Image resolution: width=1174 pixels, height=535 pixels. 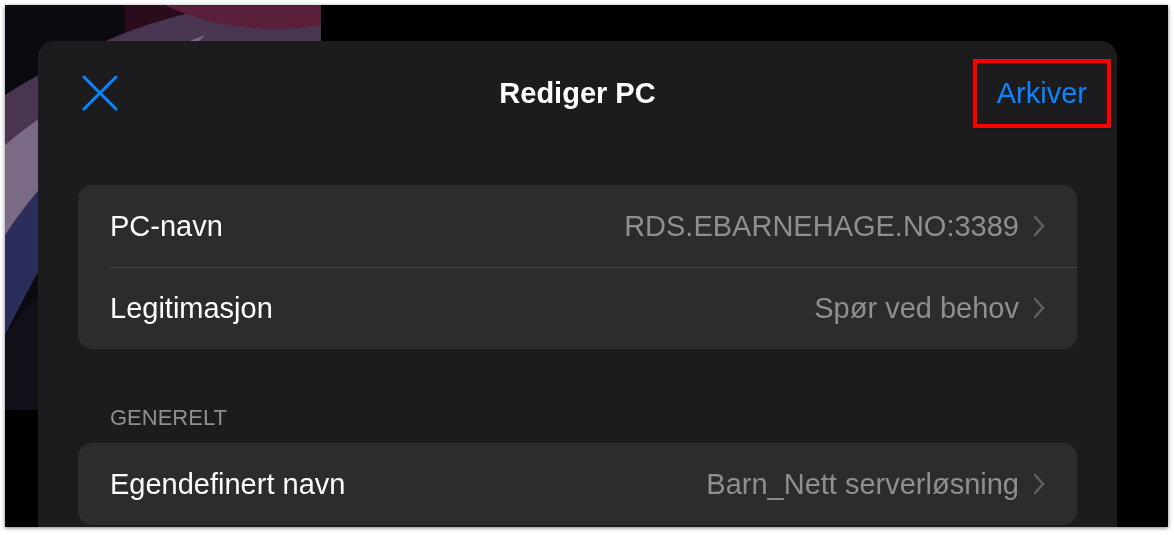 What do you see at coordinates (821, 226) in the screenshot?
I see `row-value: RDS.EBARNEHAGE.NO:3389` at bounding box center [821, 226].